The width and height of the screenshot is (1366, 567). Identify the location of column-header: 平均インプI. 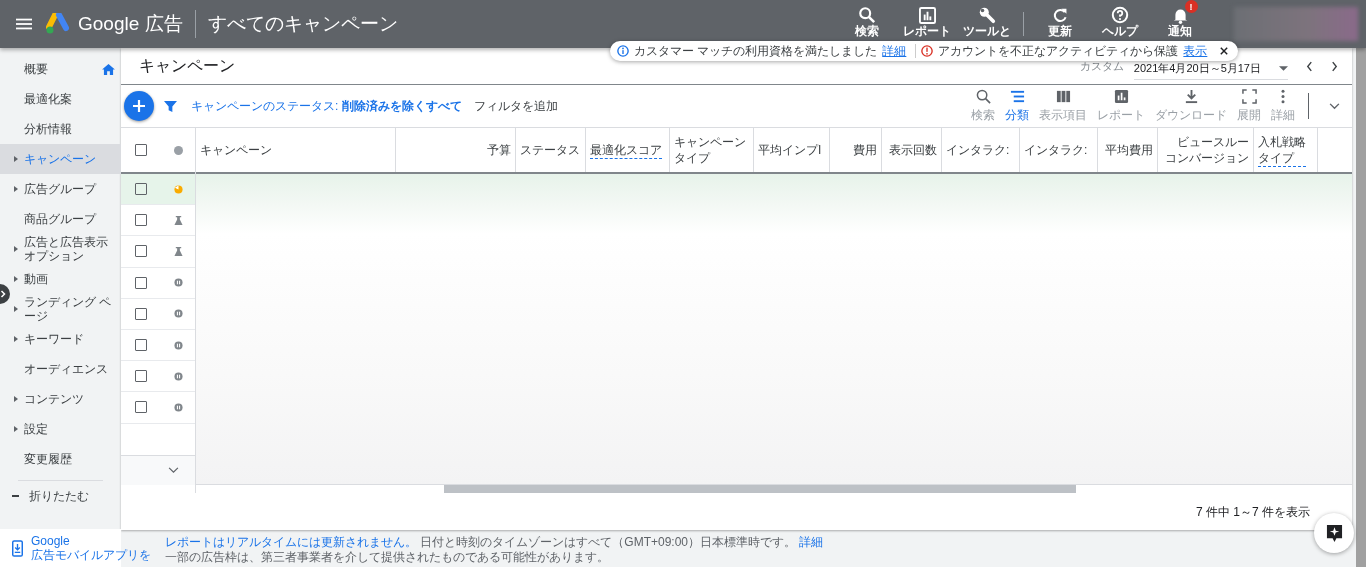
(790, 150).